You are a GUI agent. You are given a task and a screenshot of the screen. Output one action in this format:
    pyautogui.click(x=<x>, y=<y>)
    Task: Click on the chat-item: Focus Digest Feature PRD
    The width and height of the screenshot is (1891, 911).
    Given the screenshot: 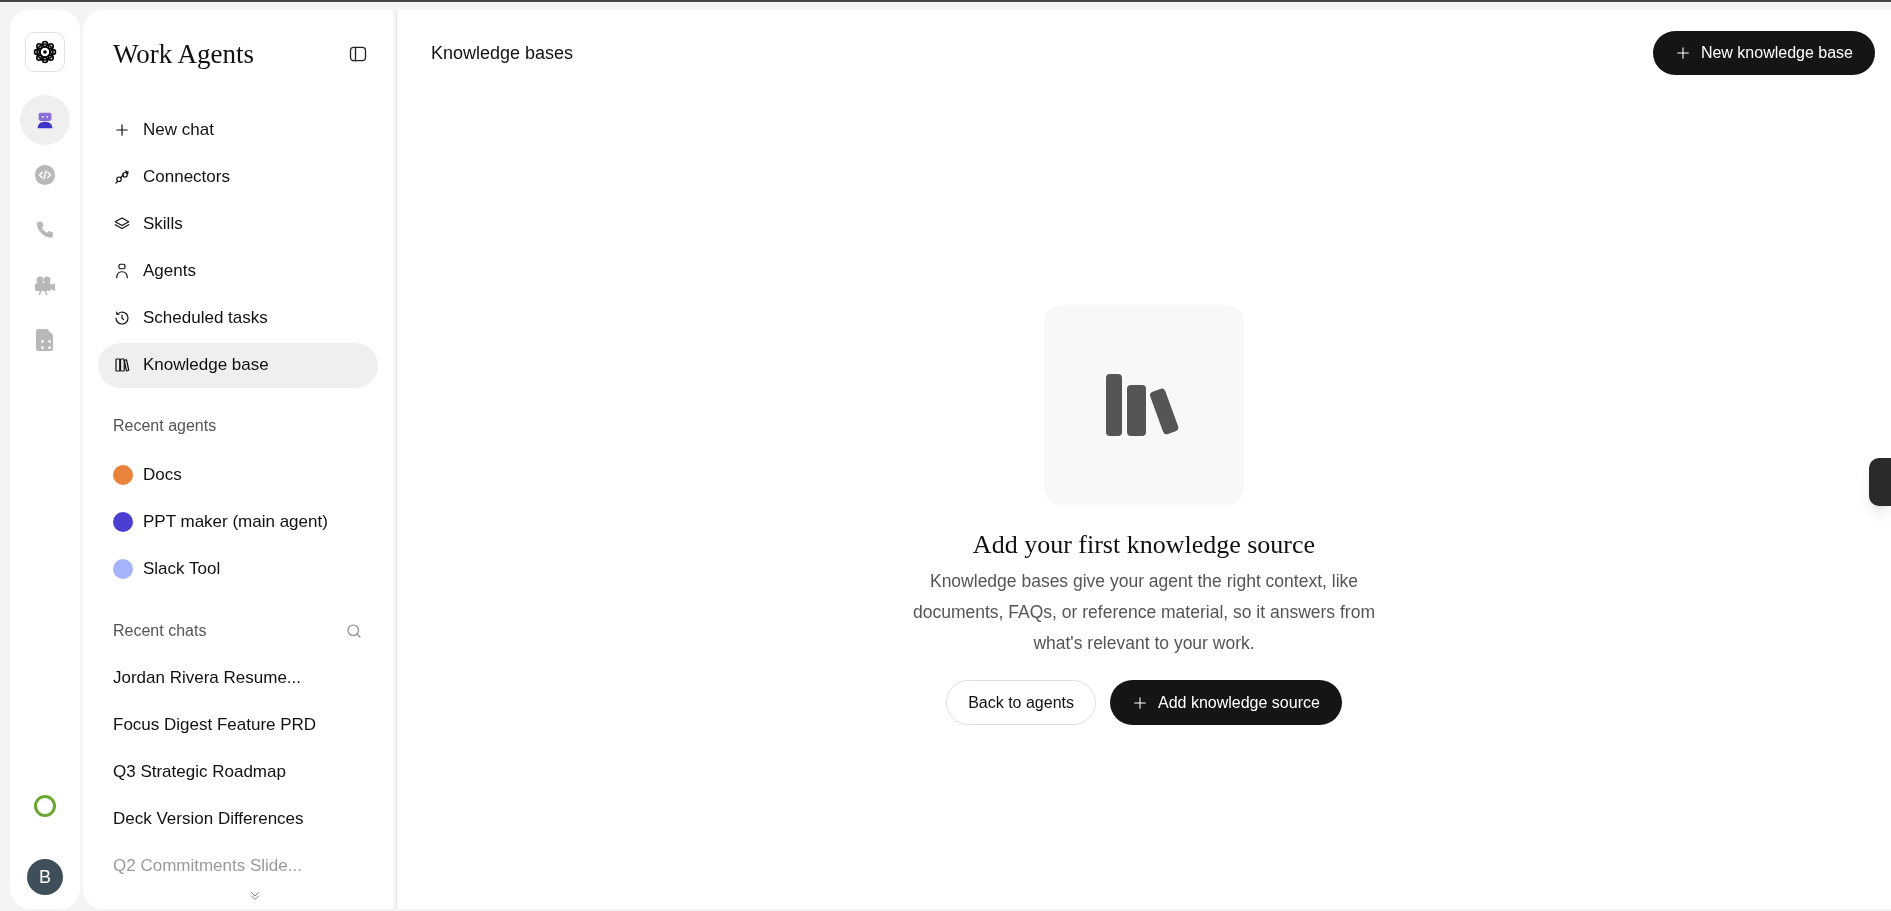 What is the action you would take?
    pyautogui.click(x=238, y=725)
    